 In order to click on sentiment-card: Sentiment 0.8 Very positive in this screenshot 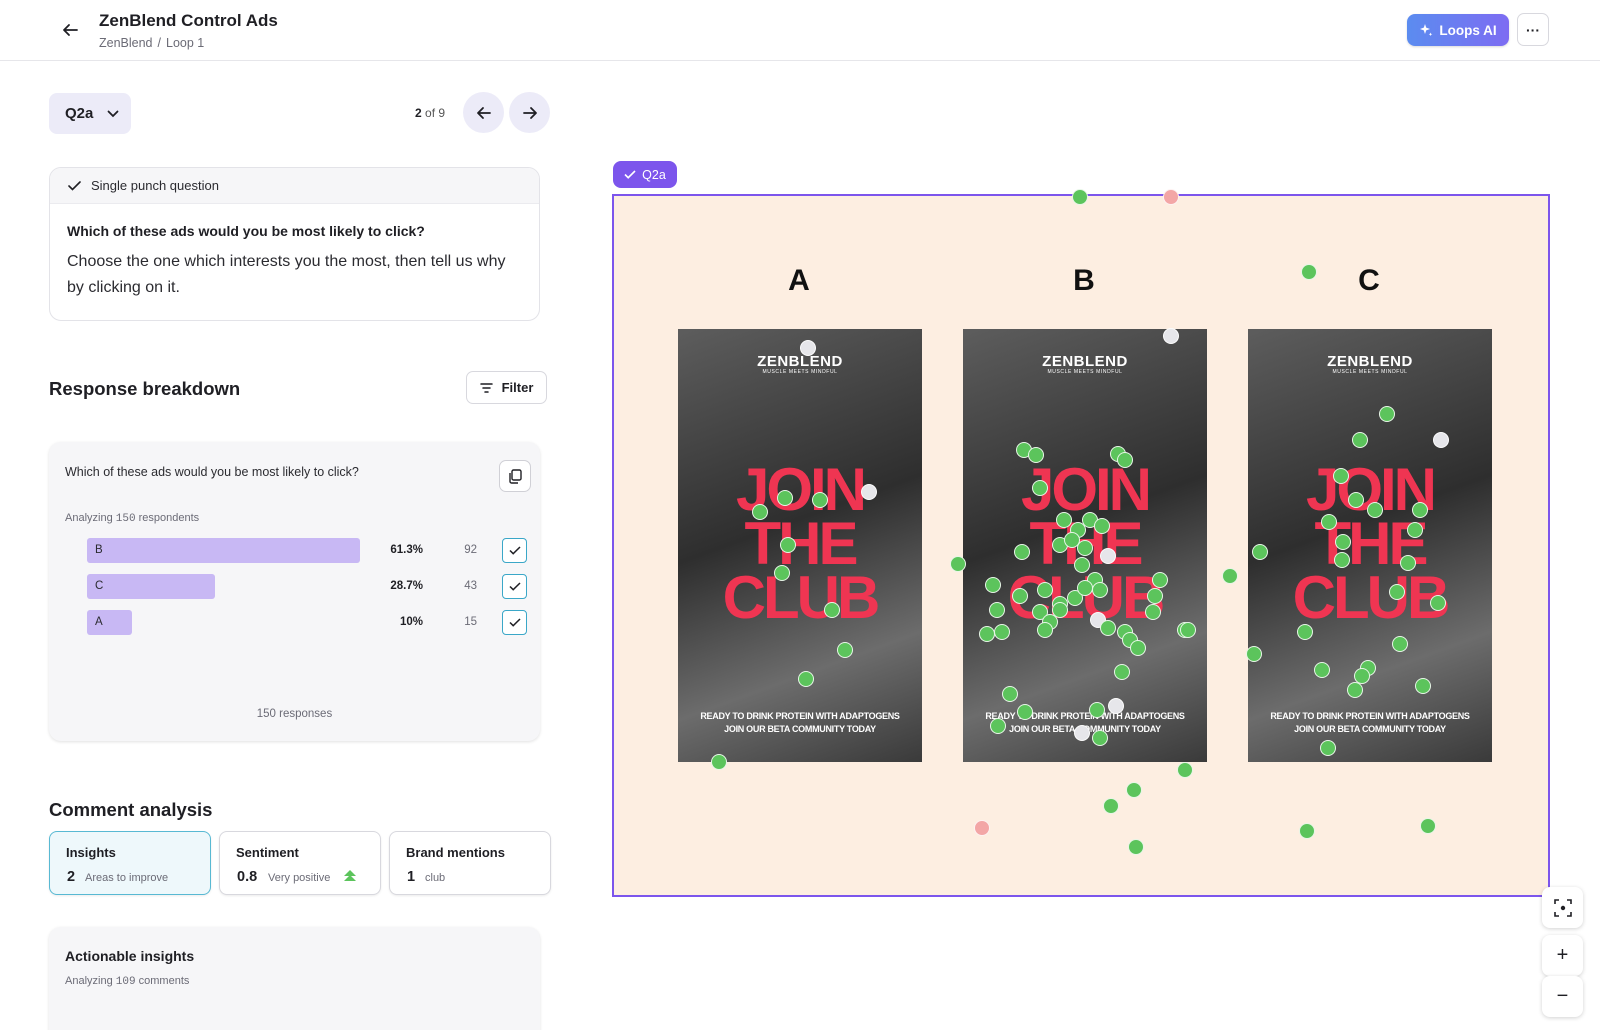, I will do `click(300, 863)`.